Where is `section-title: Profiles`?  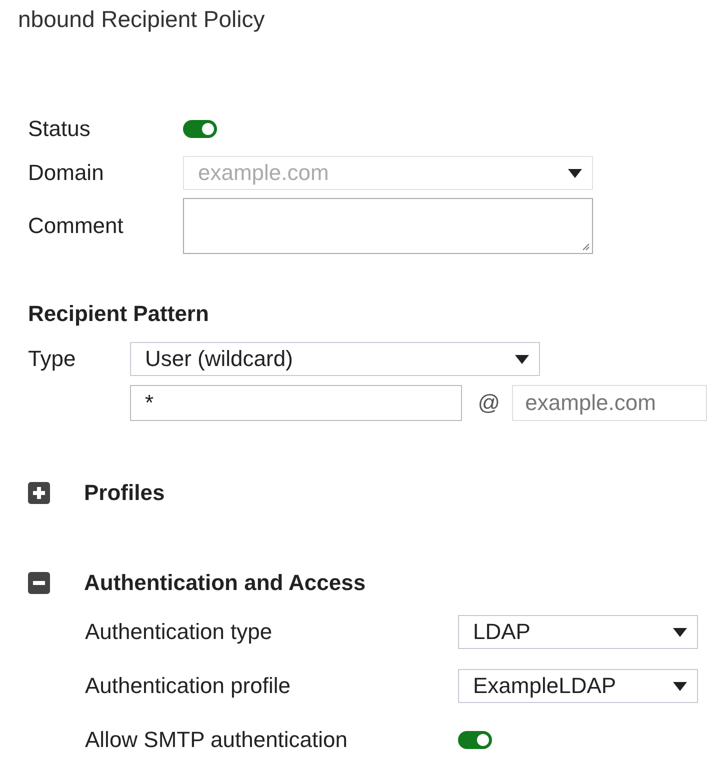 section-title: Profiles is located at coordinates (124, 493).